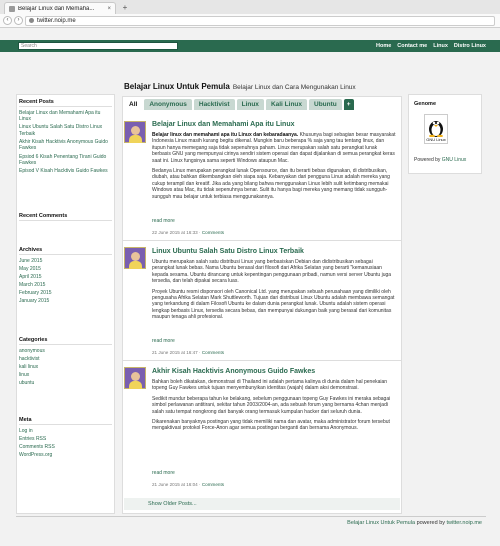 The width and height of the screenshot is (500, 546). What do you see at coordinates (464, 523) in the screenshot?
I see `footer-host-link: twitter.noip.me` at bounding box center [464, 523].